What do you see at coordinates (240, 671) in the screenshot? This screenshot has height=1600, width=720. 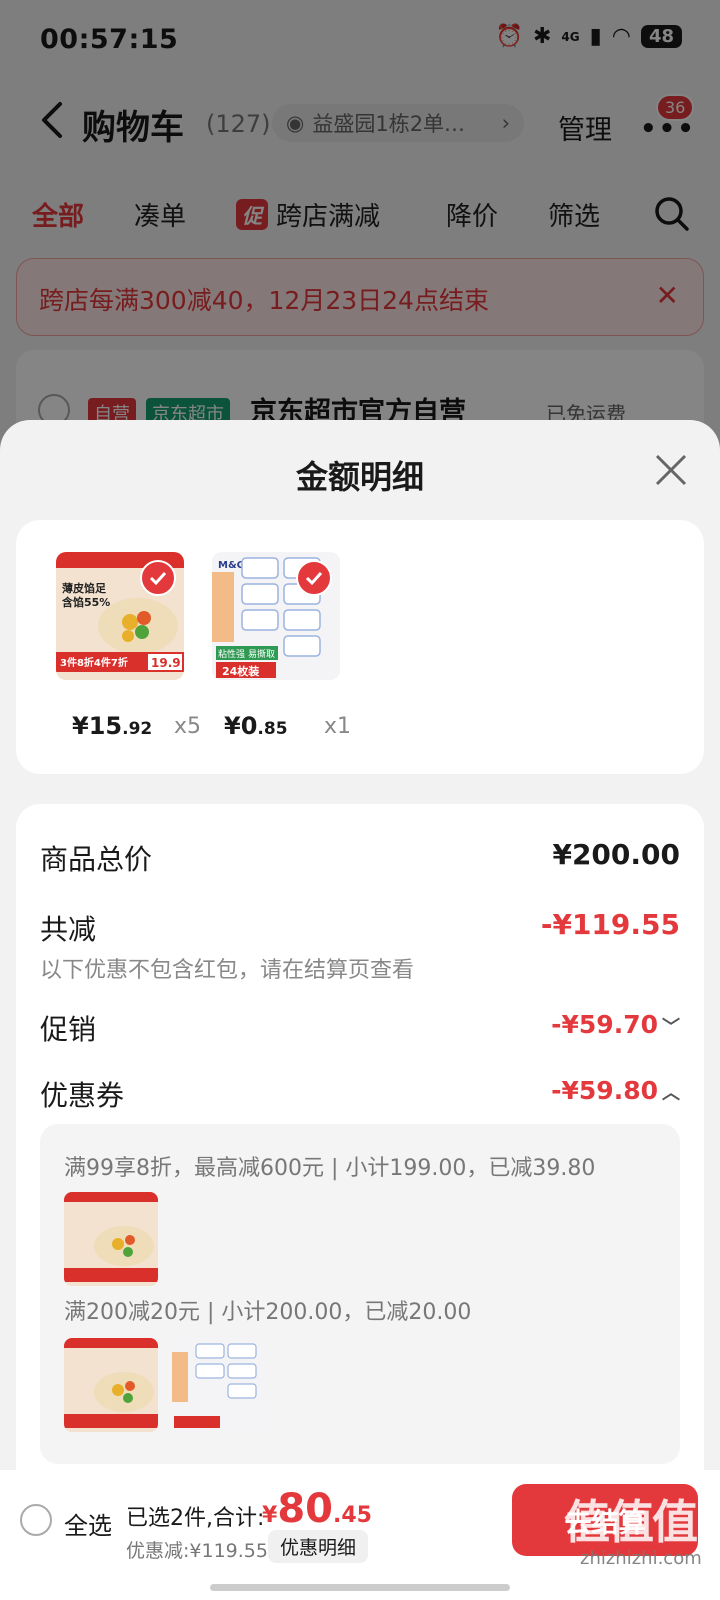 I see `svg-text: 24枚装` at bounding box center [240, 671].